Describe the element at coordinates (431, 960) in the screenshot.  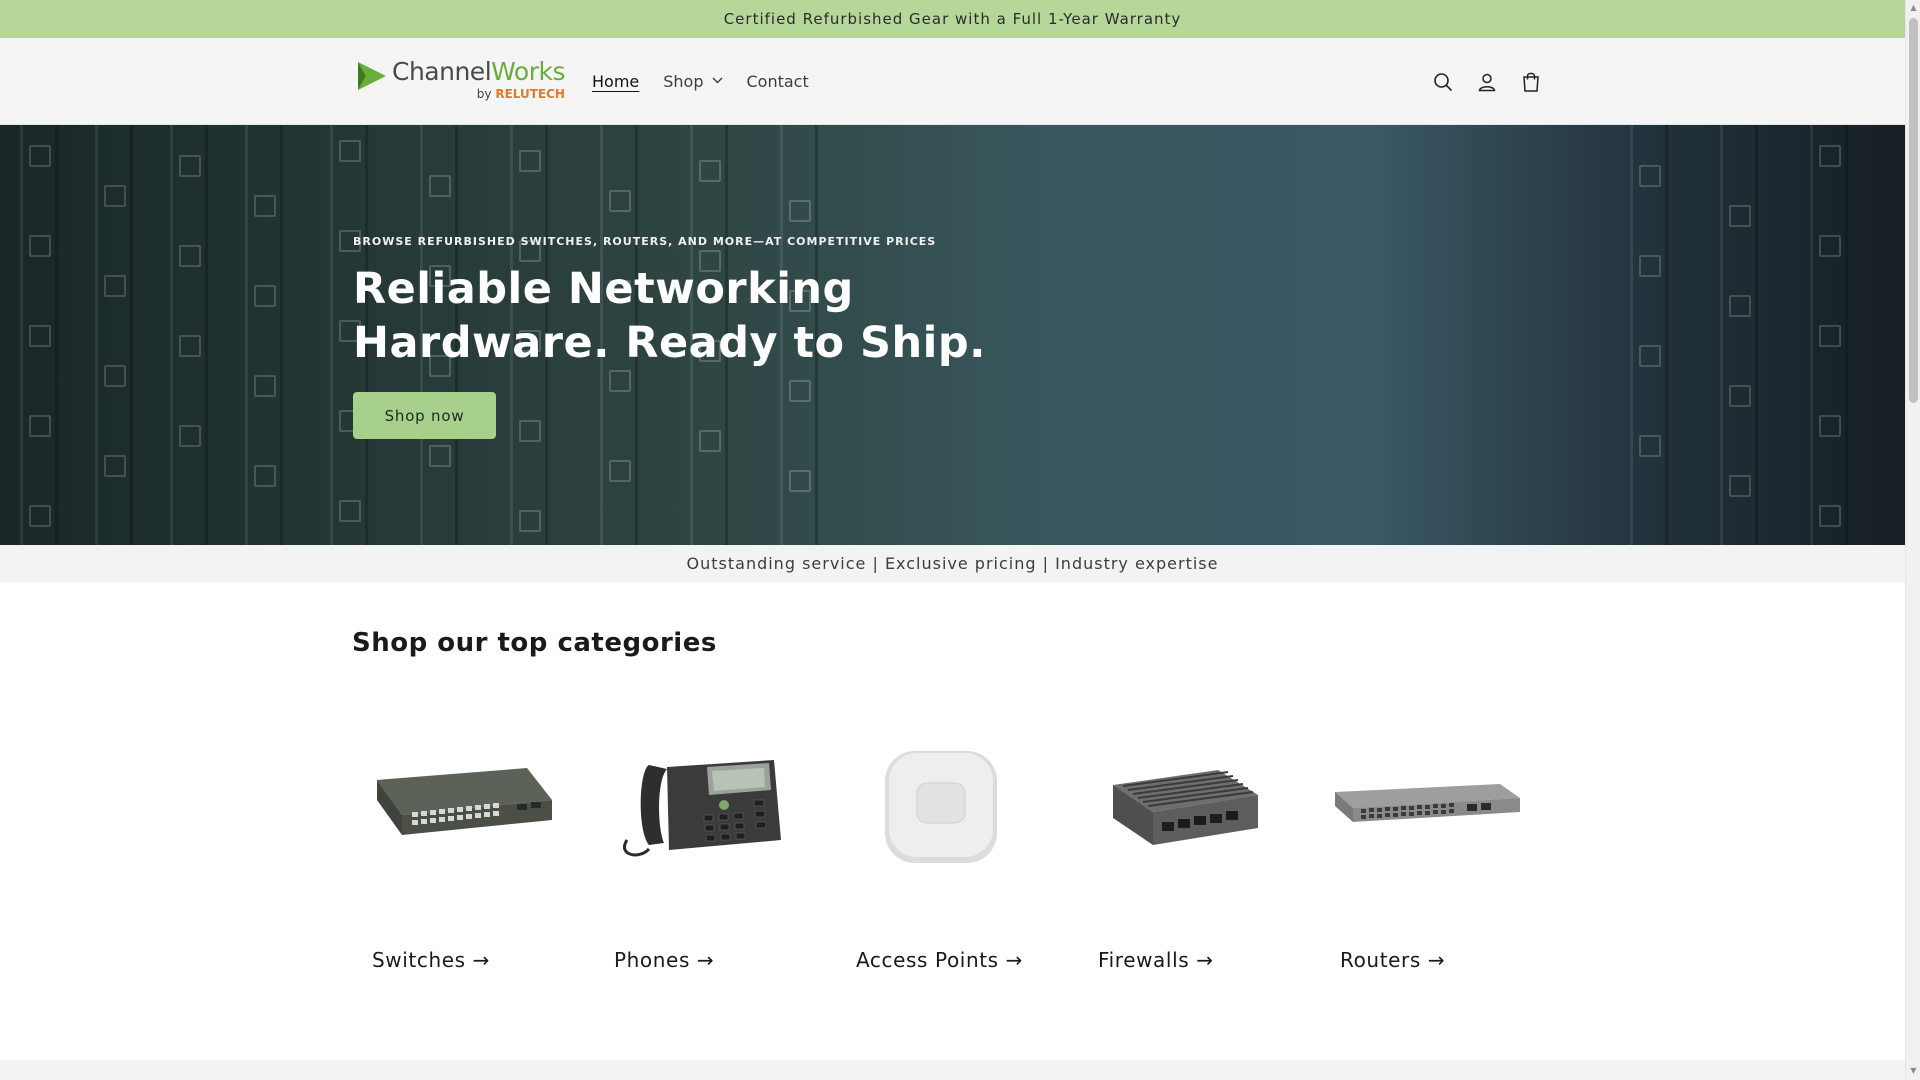
I see `category-label-switches: Switches →` at that location.